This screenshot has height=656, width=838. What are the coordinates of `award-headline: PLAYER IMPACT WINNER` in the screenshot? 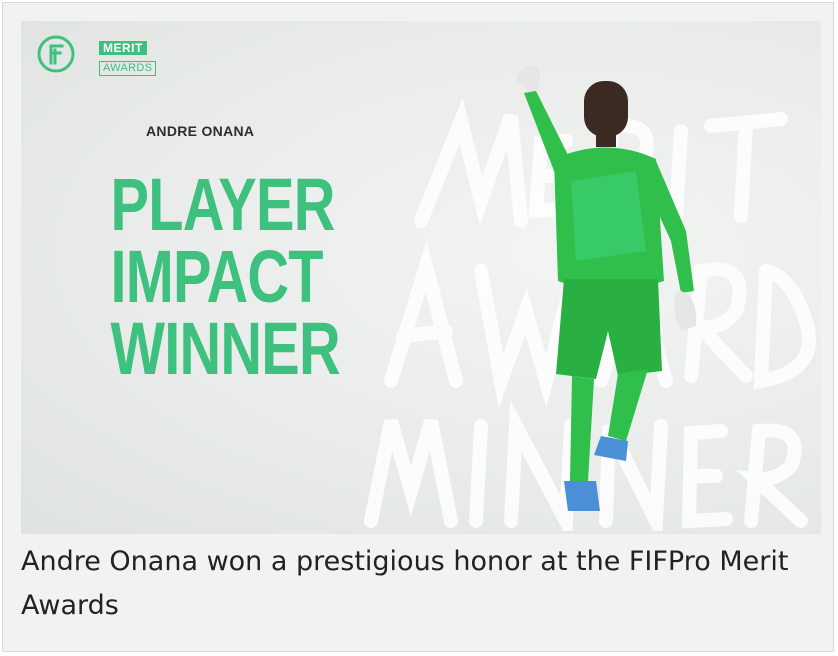 It's located at (212, 276).